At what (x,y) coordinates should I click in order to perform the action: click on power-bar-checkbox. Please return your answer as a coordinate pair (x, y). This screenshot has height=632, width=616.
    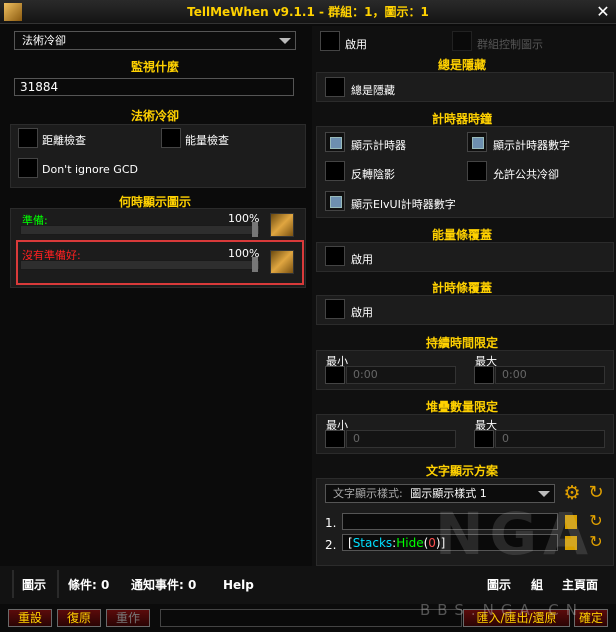
    Looking at the image, I should click on (335, 256).